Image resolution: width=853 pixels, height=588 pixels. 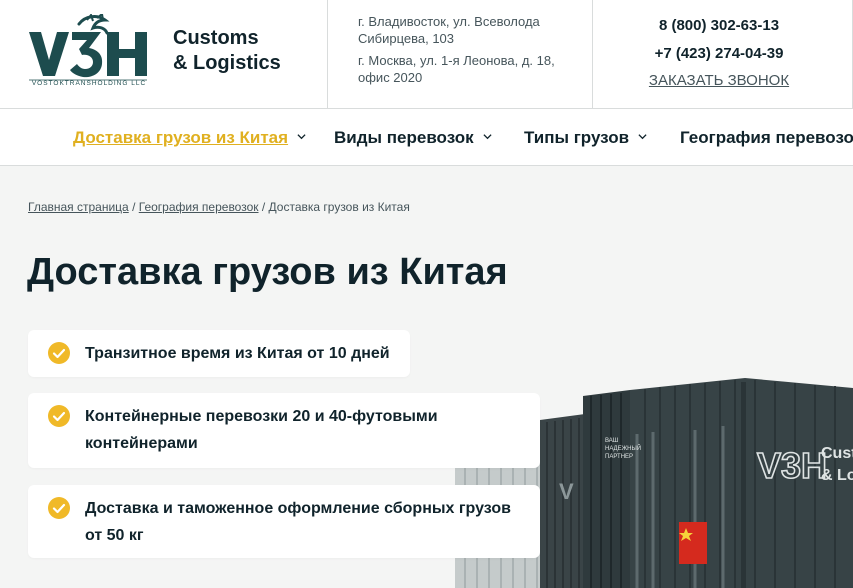 I want to click on request-callback-link: ЗАКАЗАТЬ ЗВОНОК, so click(x=719, y=80).